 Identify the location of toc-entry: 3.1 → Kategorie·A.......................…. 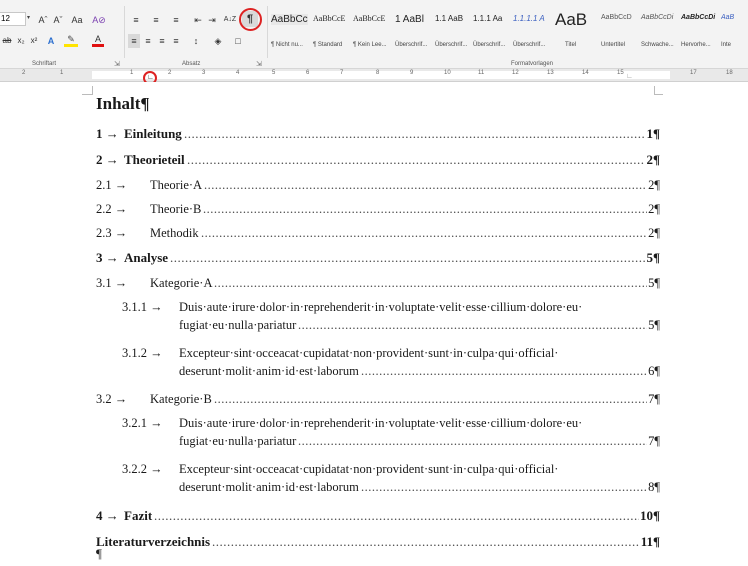
(373, 285).